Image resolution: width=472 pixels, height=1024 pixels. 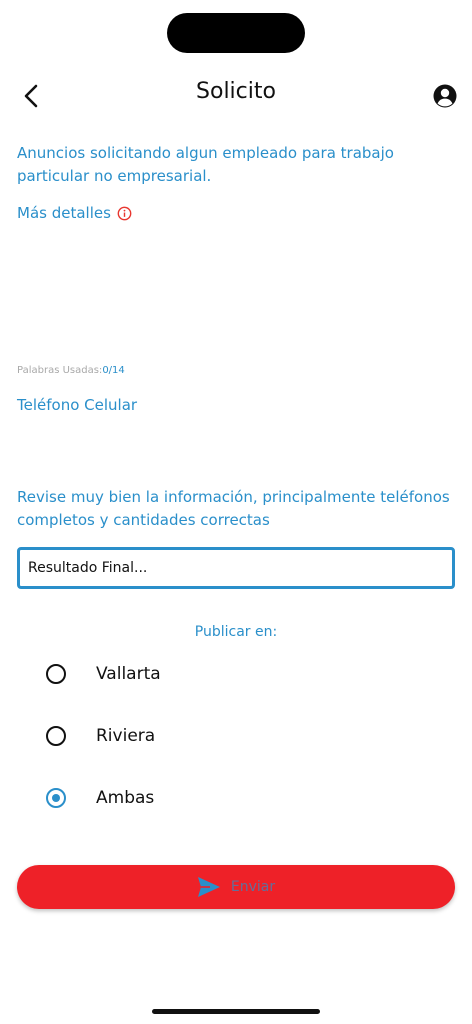 I want to click on home-indicator, so click(x=236, y=1011).